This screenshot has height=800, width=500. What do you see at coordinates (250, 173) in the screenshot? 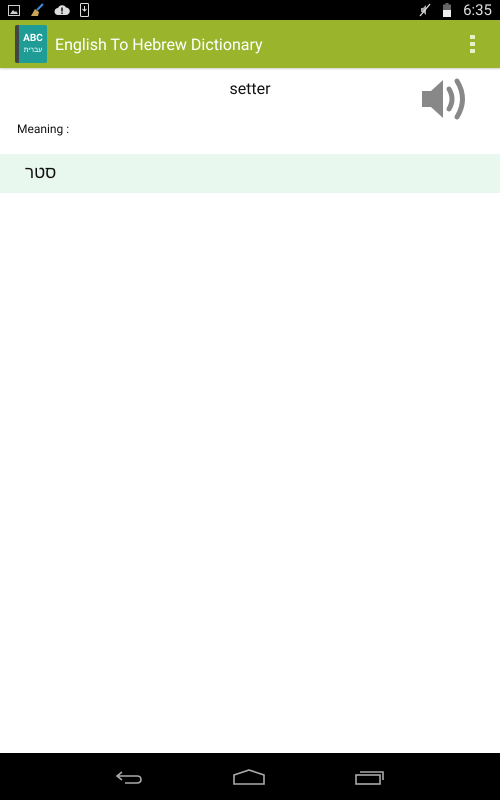
I see `meaning-row: סטר` at bounding box center [250, 173].